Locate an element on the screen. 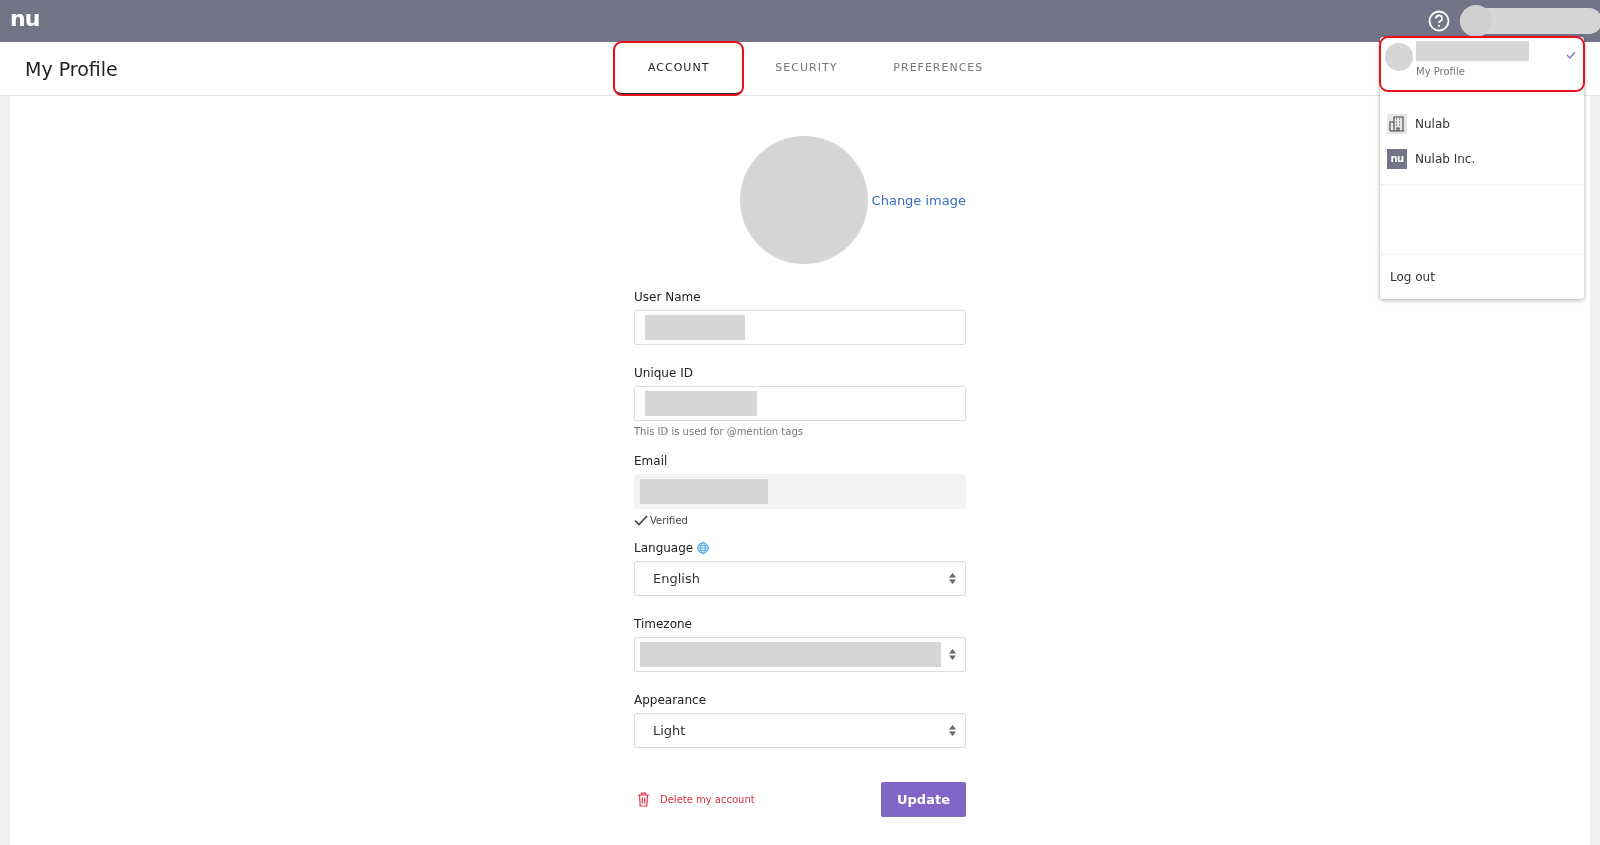 Image resolution: width=1600 pixels, height=845 pixels. account-button is located at coordinates (1530, 21).